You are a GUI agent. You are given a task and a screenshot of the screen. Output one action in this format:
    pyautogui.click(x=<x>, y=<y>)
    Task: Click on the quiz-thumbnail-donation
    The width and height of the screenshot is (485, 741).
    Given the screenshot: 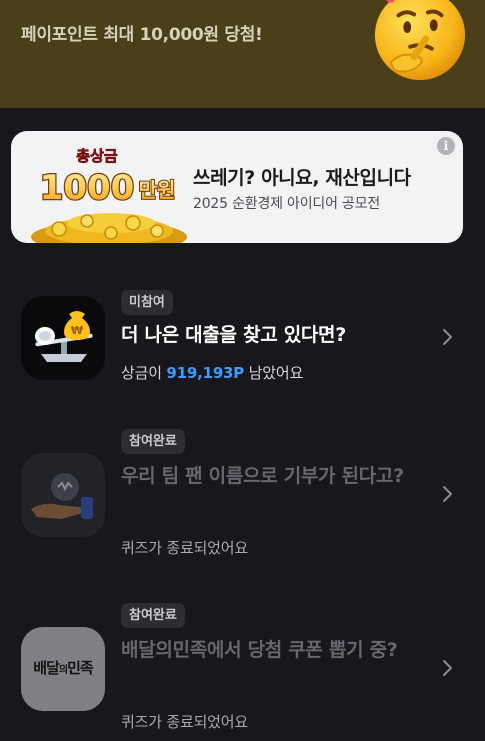 What is the action you would take?
    pyautogui.click(x=63, y=495)
    